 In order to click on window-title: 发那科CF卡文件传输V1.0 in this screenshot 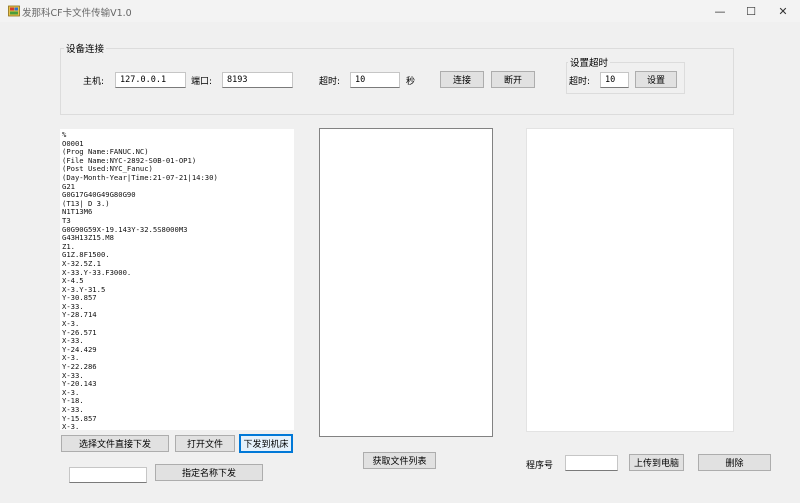, I will do `click(77, 13)`.